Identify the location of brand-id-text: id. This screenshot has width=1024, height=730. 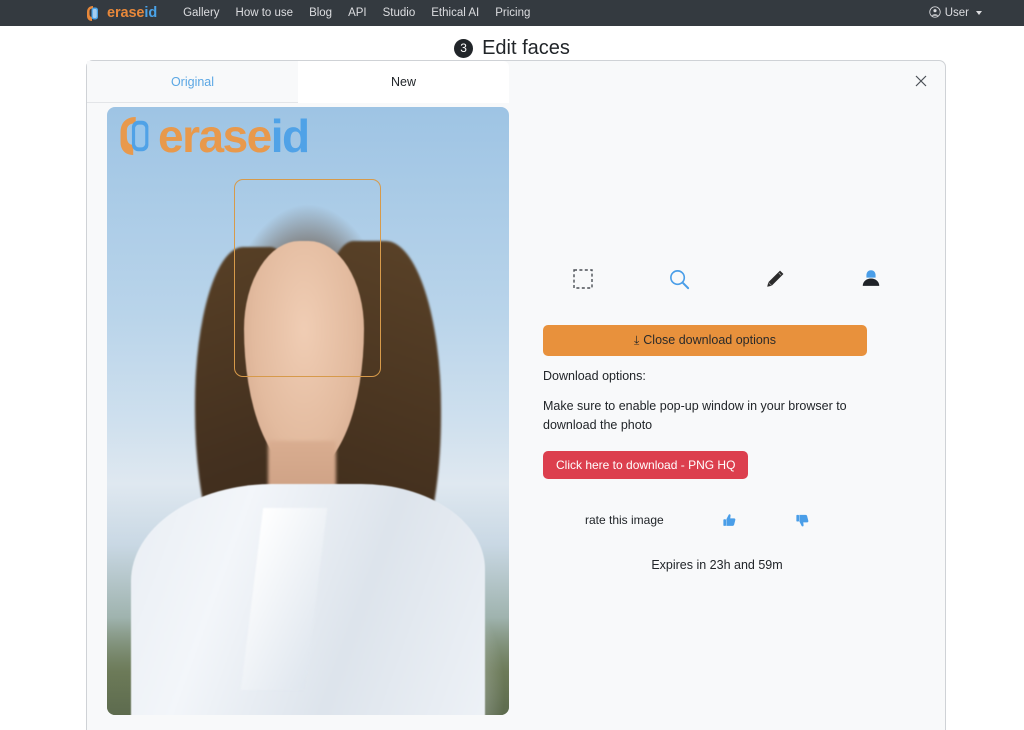
(151, 12).